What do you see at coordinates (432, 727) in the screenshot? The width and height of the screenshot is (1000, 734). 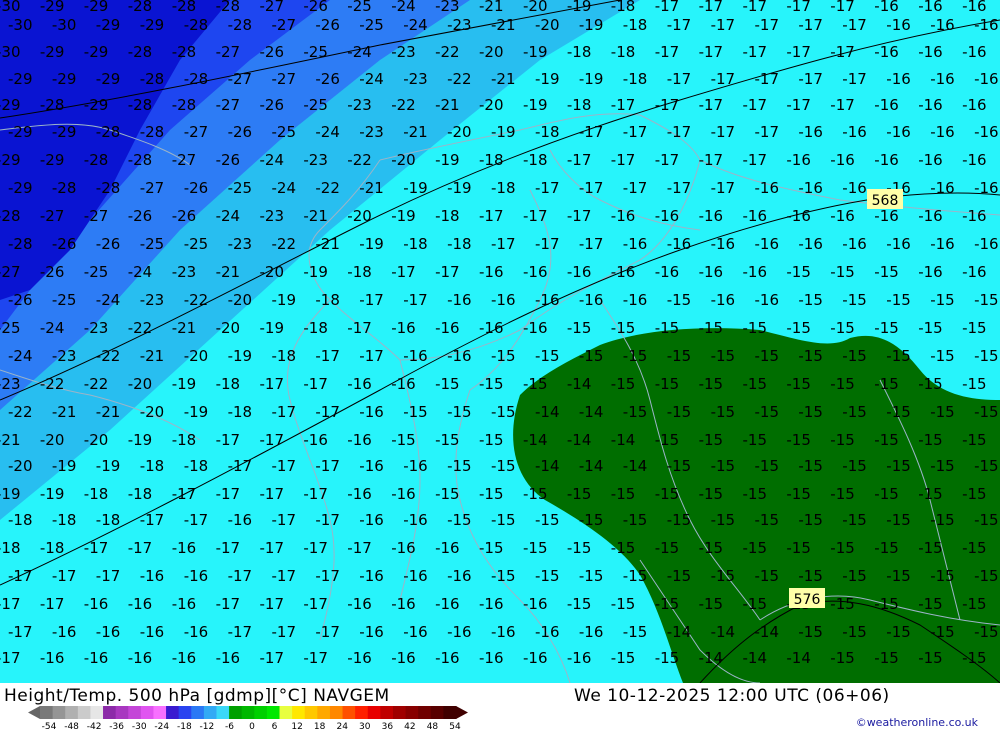 I see `scale-label: 48` at bounding box center [432, 727].